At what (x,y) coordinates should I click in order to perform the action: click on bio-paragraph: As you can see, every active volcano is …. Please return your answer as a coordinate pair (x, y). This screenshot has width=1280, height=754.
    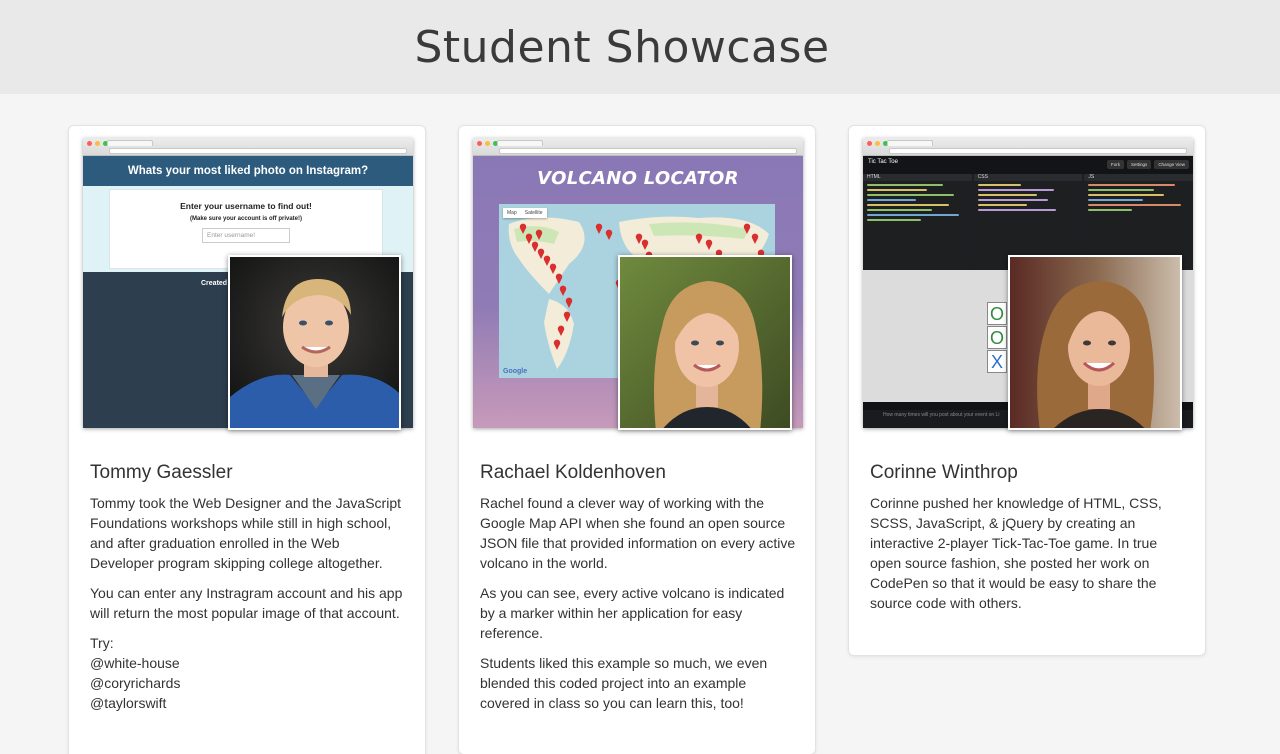
    Looking at the image, I should click on (632, 613).